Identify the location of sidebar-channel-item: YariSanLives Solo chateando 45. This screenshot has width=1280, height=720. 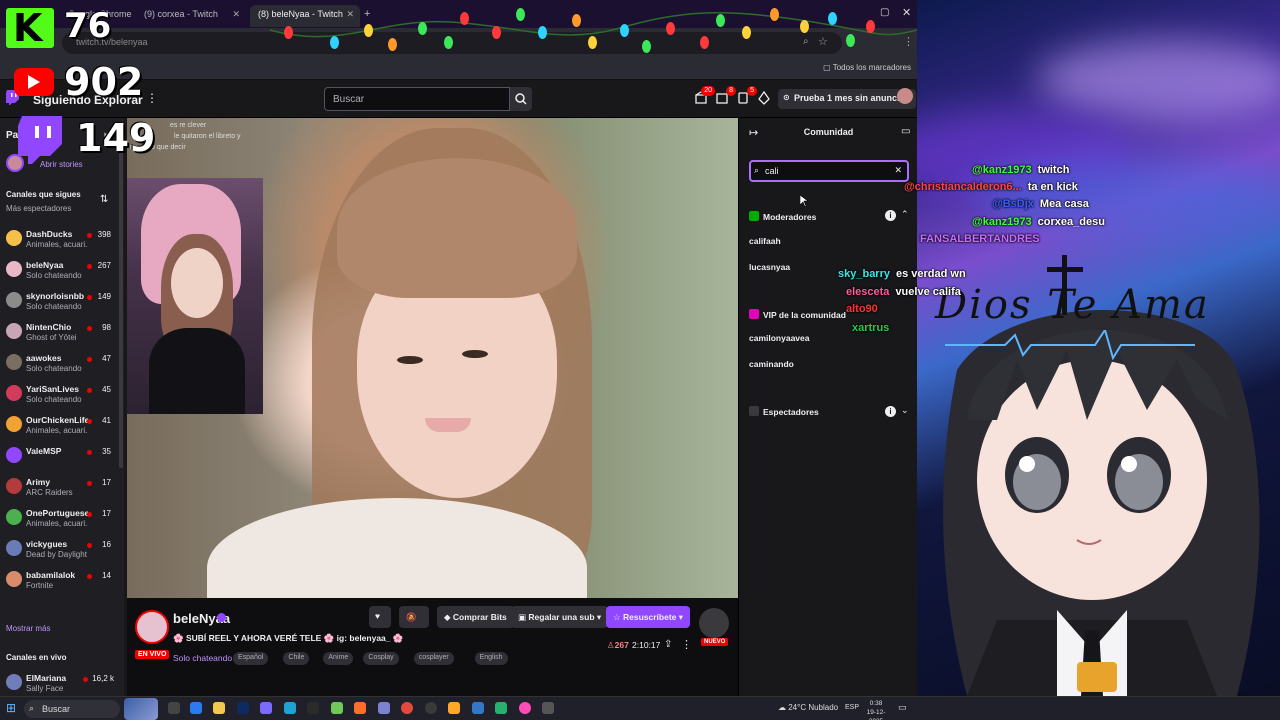
(62, 396).